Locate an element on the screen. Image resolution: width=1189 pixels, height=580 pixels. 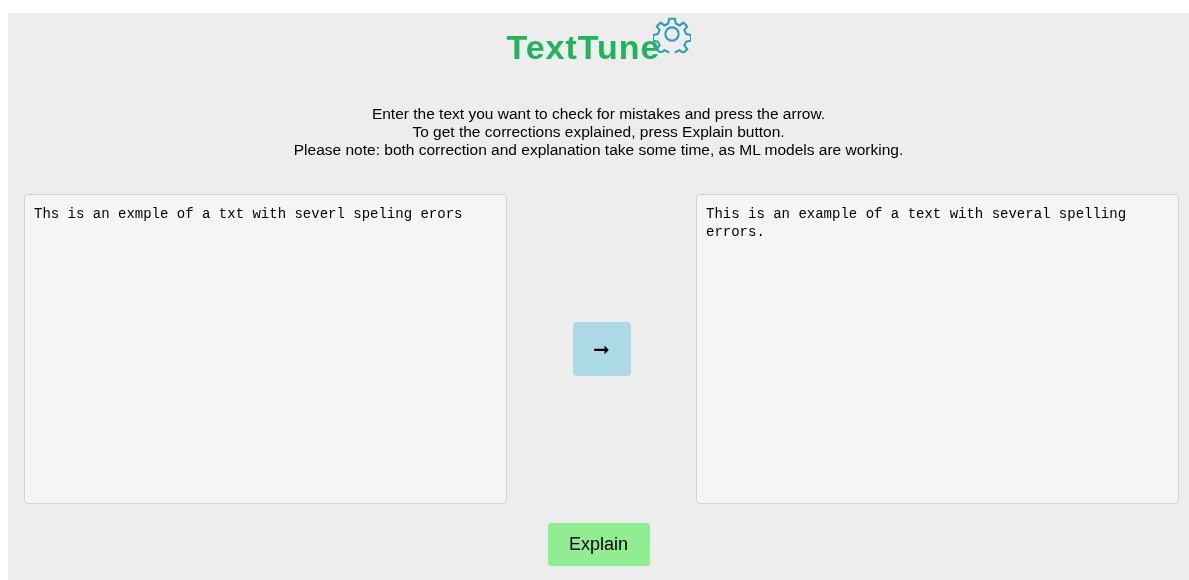
instruction-text: Please note: both correction and explanation take some time, as ML models are working. is located at coordinates (598, 150).